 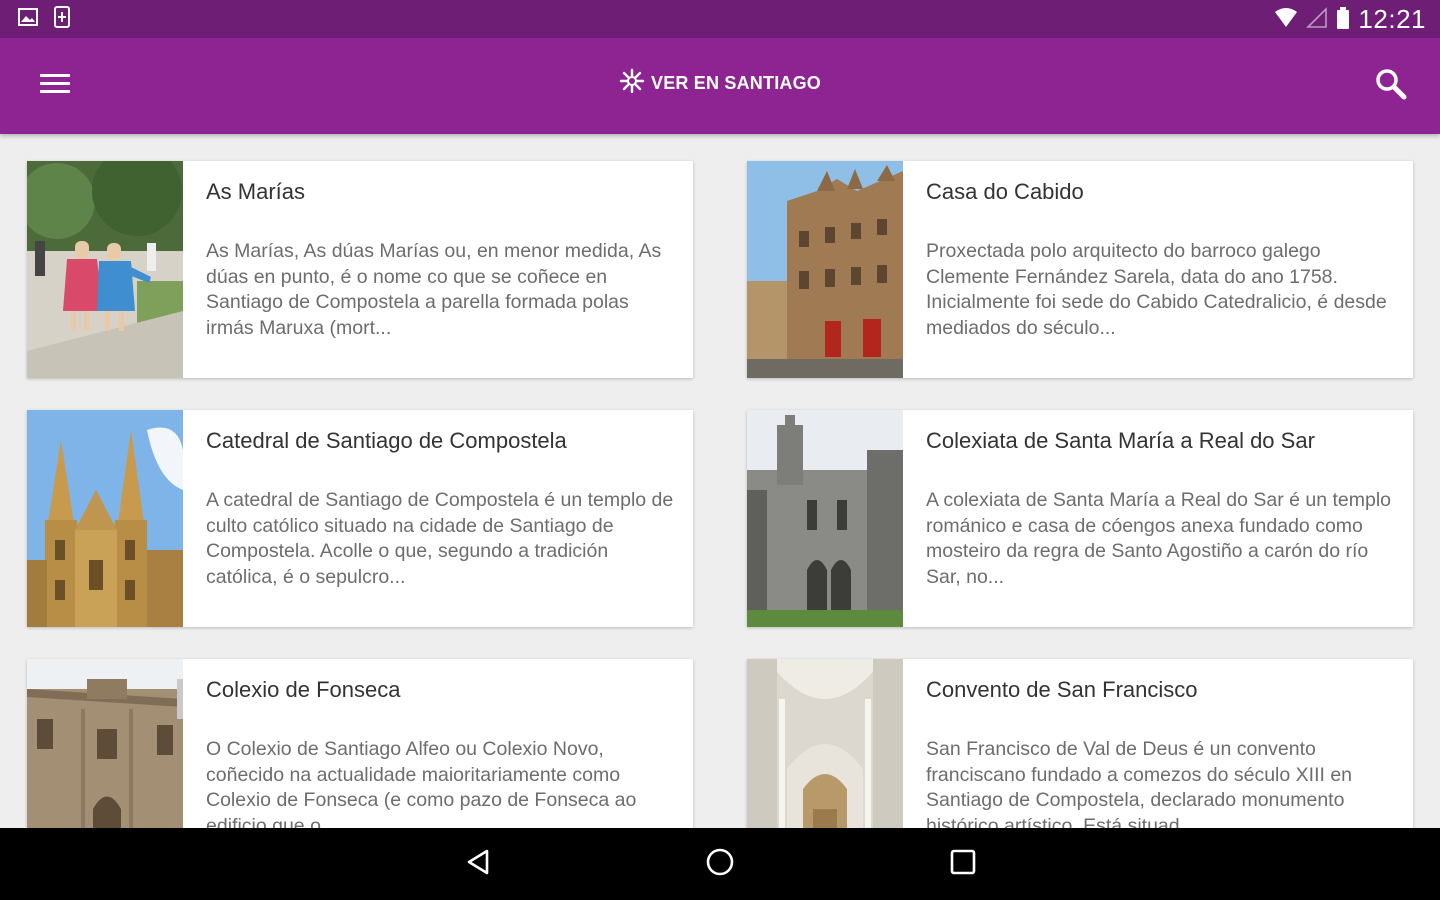 I want to click on system-nav-bar, so click(x=720, y=864).